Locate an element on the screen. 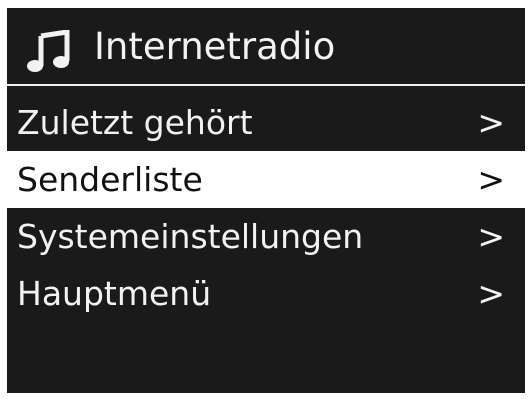 Image resolution: width=531 pixels, height=401 pixels. page-title: Internetradio is located at coordinates (215, 46).